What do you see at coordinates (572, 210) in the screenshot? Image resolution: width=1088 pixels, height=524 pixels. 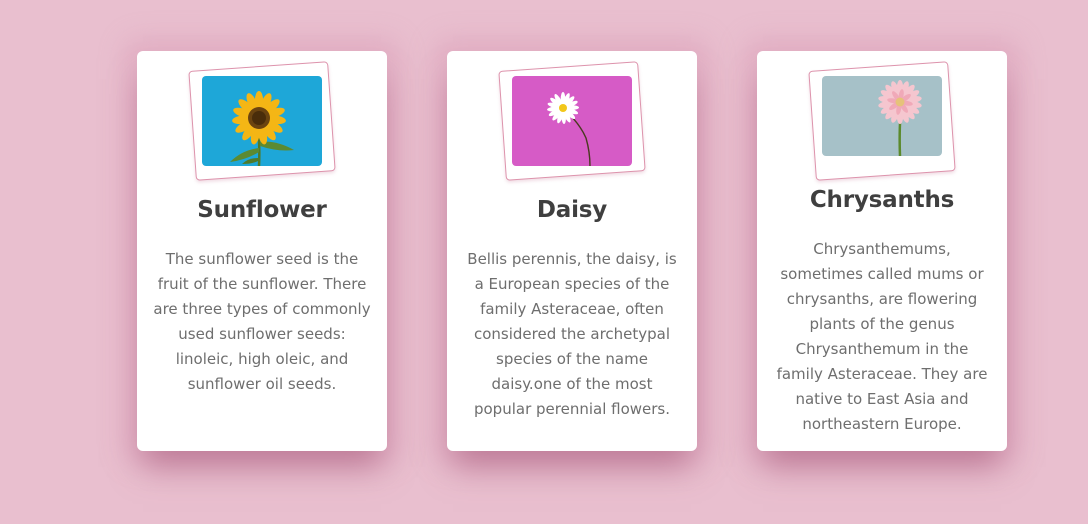 I see `card-title: Daisy` at bounding box center [572, 210].